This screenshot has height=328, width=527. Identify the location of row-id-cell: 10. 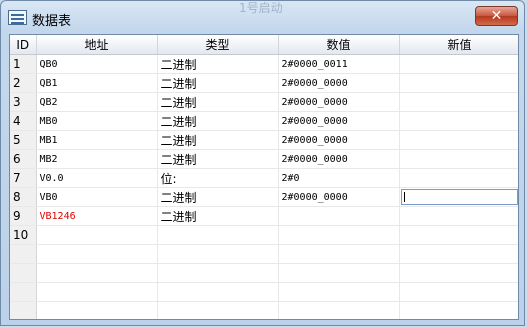
(23, 235).